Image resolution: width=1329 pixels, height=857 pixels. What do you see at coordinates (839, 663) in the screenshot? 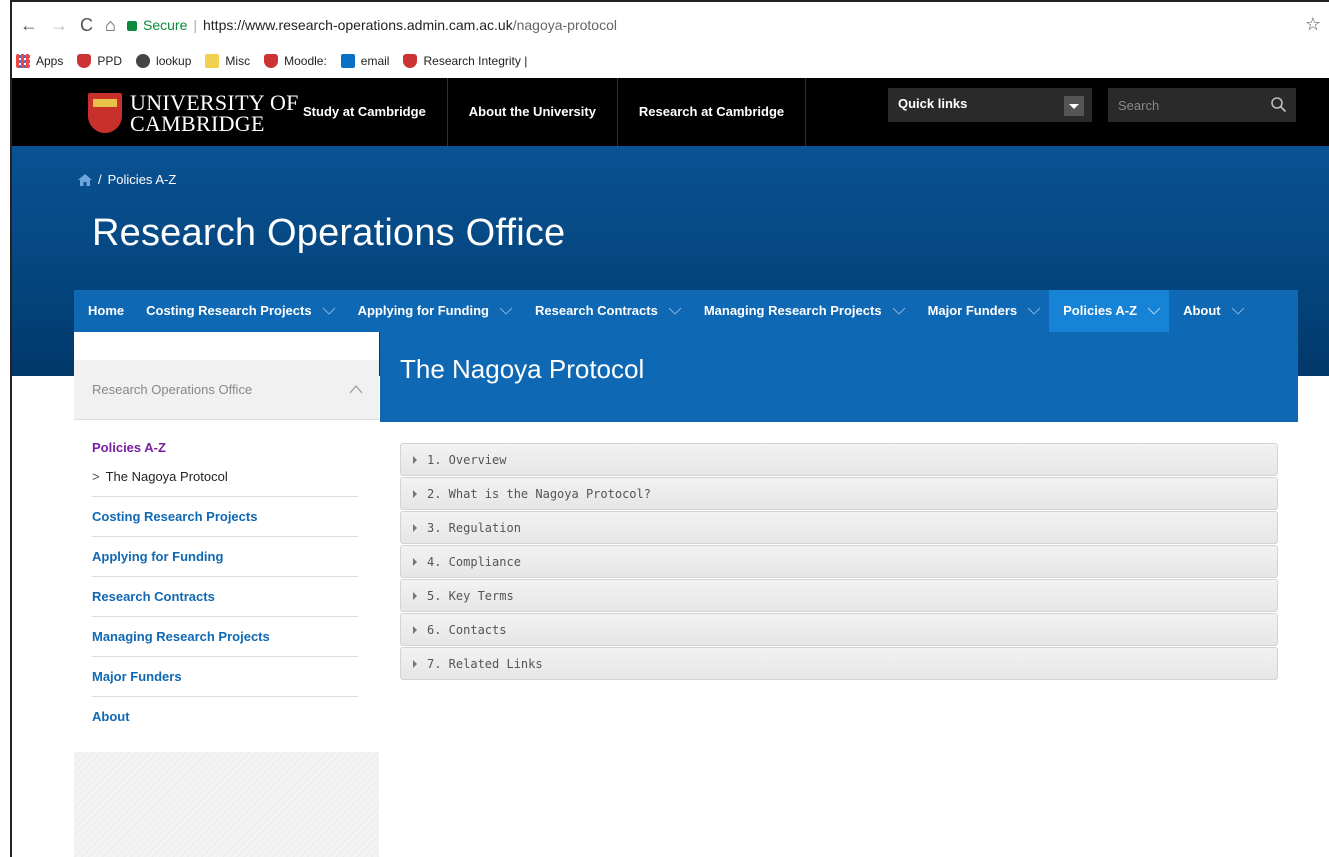
I see `accordion-item-related-links: 7. Related Links` at bounding box center [839, 663].